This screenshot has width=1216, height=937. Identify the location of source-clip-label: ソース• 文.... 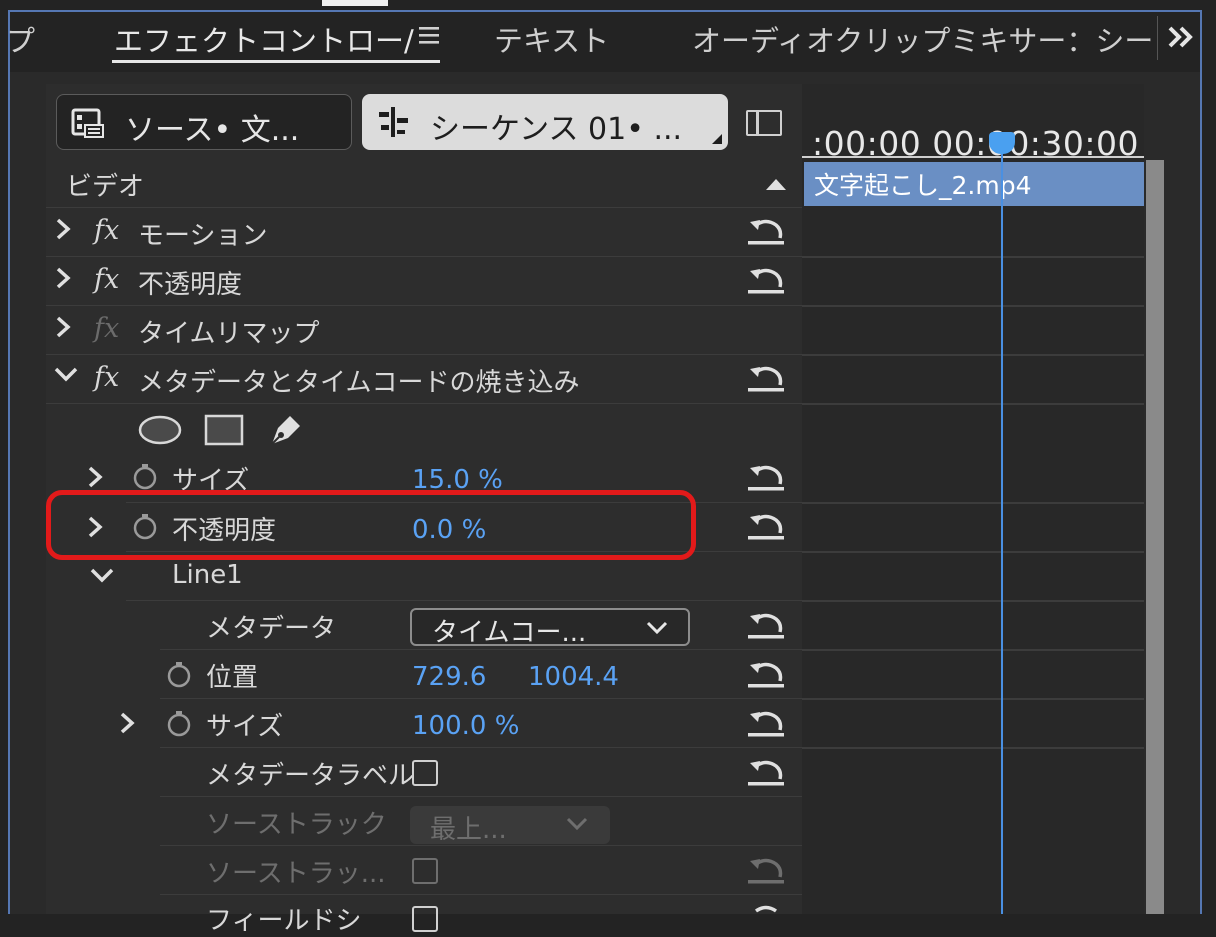
(212, 130).